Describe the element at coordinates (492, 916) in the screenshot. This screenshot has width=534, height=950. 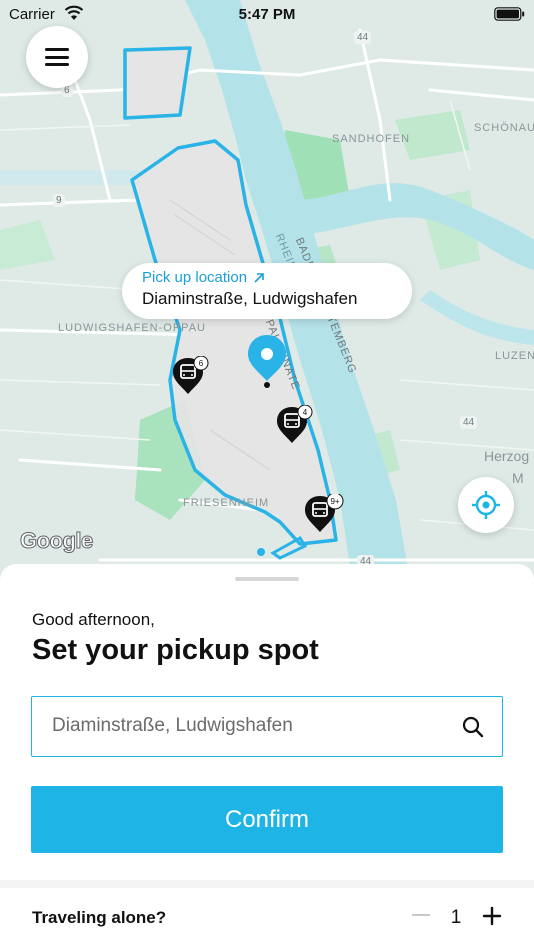
I see `passenger-increase-button` at that location.